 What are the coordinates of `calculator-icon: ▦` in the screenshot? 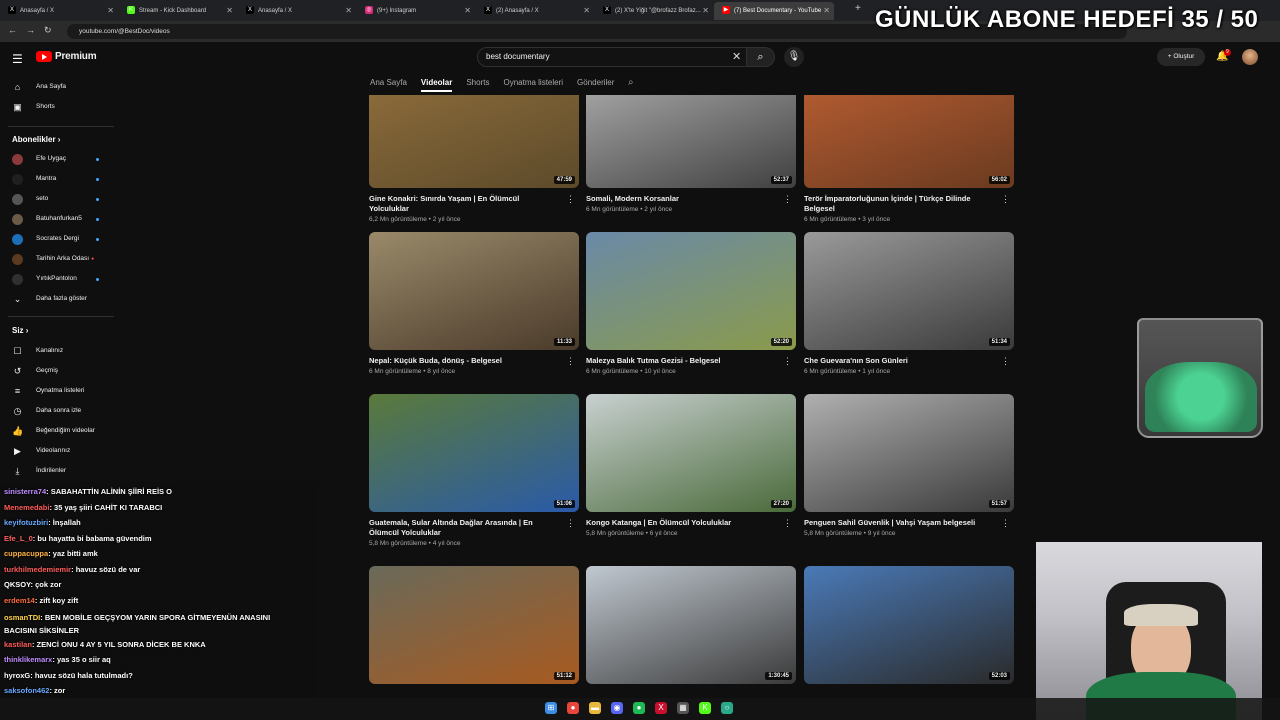 It's located at (683, 708).